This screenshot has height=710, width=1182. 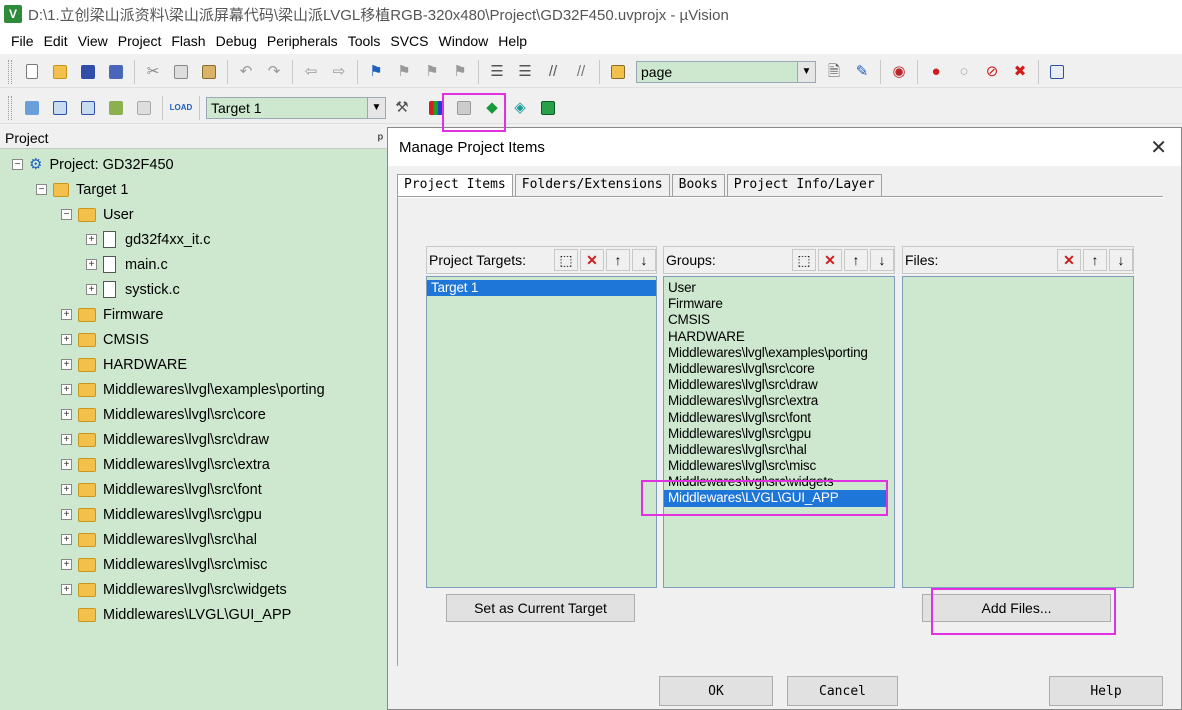 What do you see at coordinates (88, 72) in the screenshot?
I see `save-icon` at bounding box center [88, 72].